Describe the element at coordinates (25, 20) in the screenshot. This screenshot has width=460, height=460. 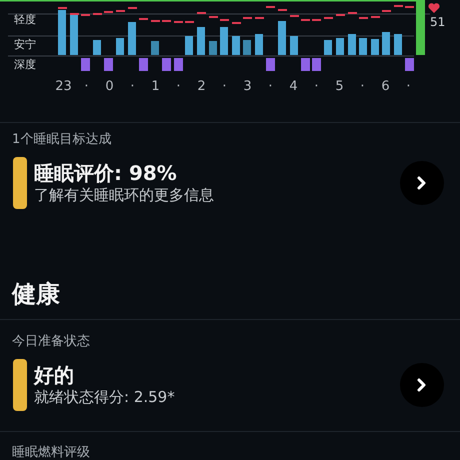
I see `axis-label: 轻度` at that location.